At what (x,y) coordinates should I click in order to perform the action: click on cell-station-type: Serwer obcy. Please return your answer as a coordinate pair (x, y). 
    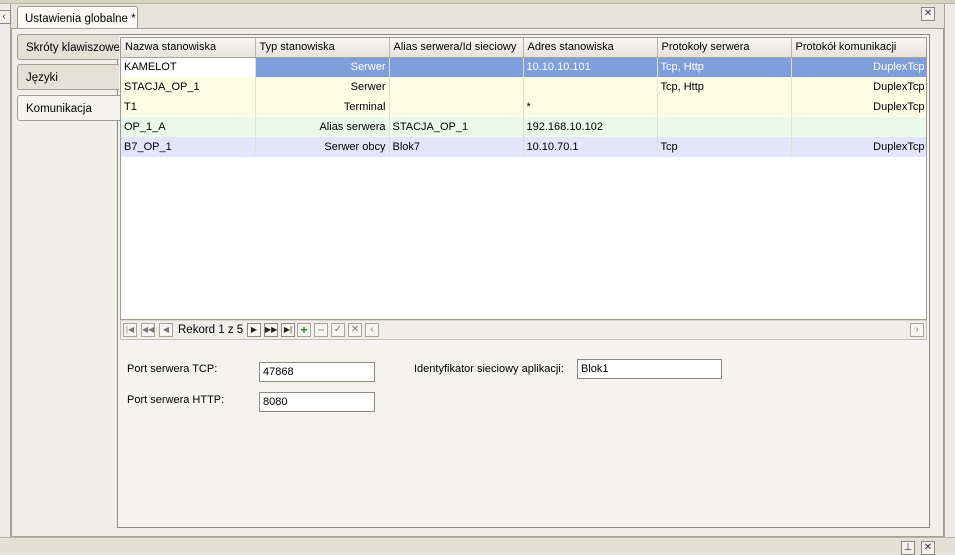
    Looking at the image, I should click on (322, 147).